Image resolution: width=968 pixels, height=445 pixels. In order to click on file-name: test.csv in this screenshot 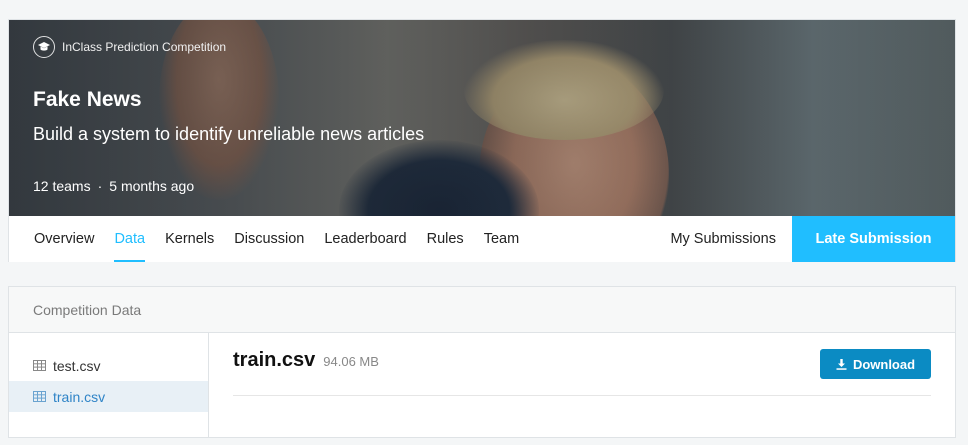, I will do `click(77, 365)`.